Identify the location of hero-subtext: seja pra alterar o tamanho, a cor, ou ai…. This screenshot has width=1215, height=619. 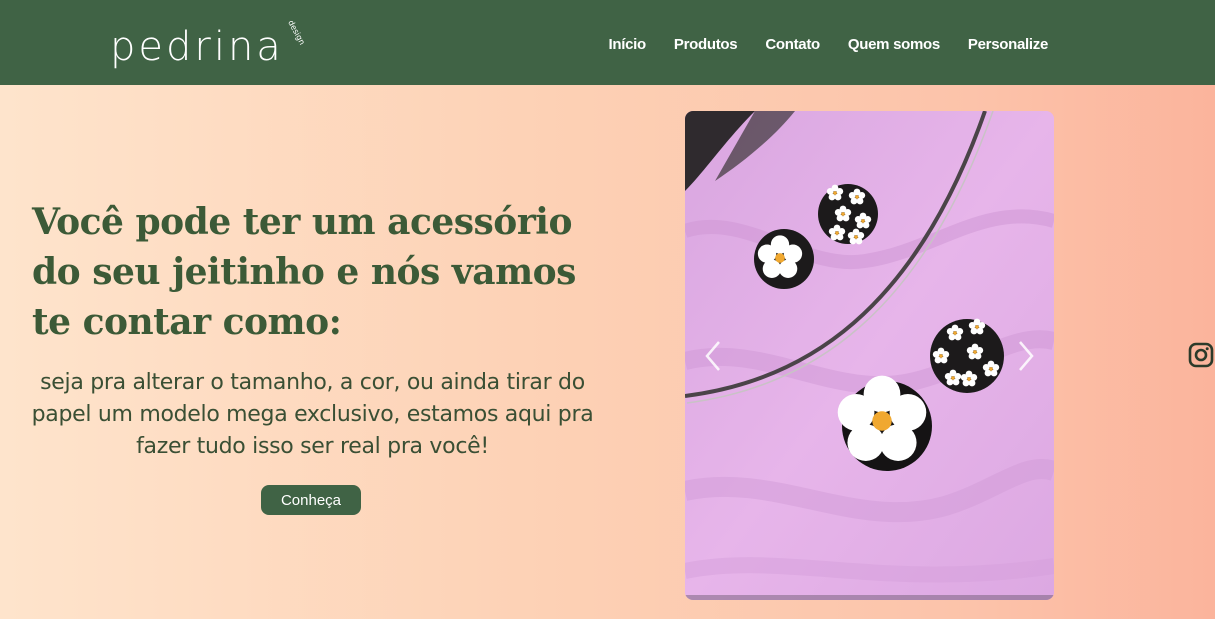
(312, 414).